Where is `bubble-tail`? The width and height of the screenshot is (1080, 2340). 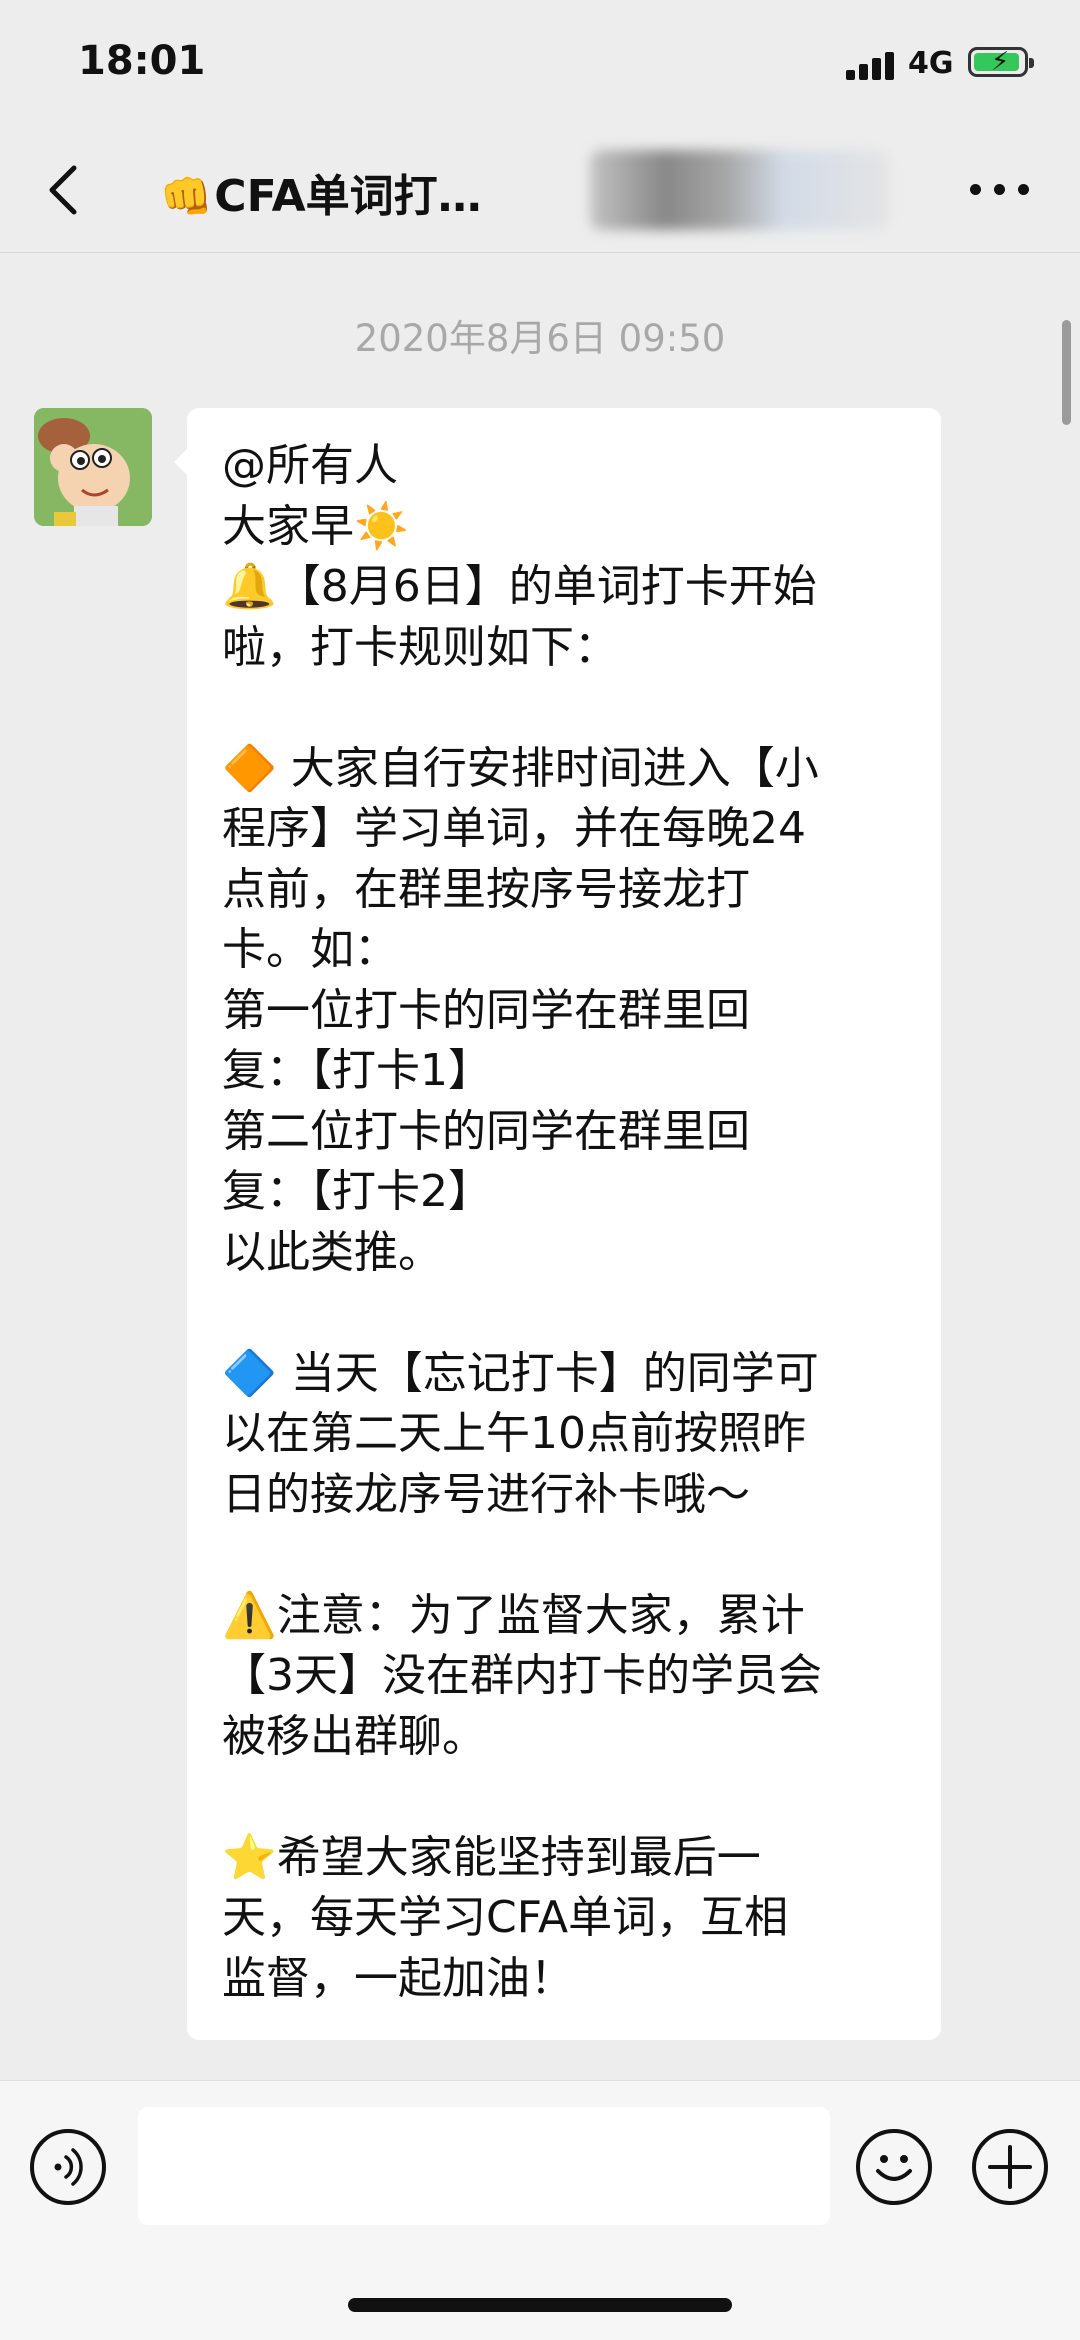 bubble-tail is located at coordinates (181, 462).